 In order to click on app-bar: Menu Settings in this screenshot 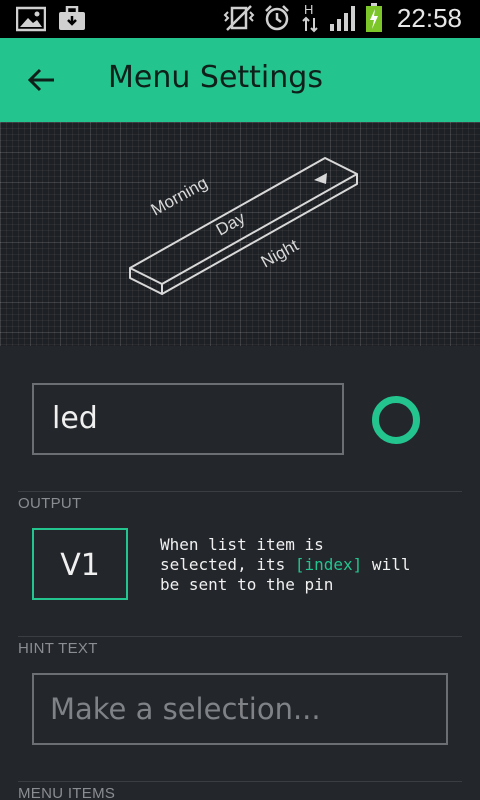, I will do `click(240, 80)`.